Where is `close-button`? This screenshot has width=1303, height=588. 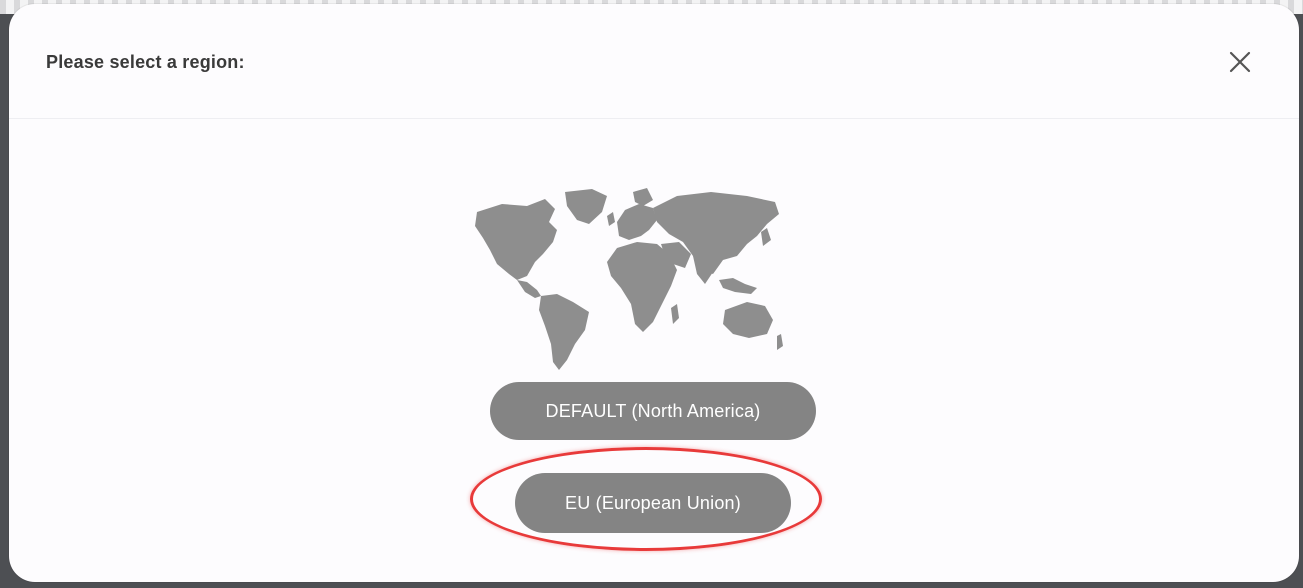 close-button is located at coordinates (1240, 62).